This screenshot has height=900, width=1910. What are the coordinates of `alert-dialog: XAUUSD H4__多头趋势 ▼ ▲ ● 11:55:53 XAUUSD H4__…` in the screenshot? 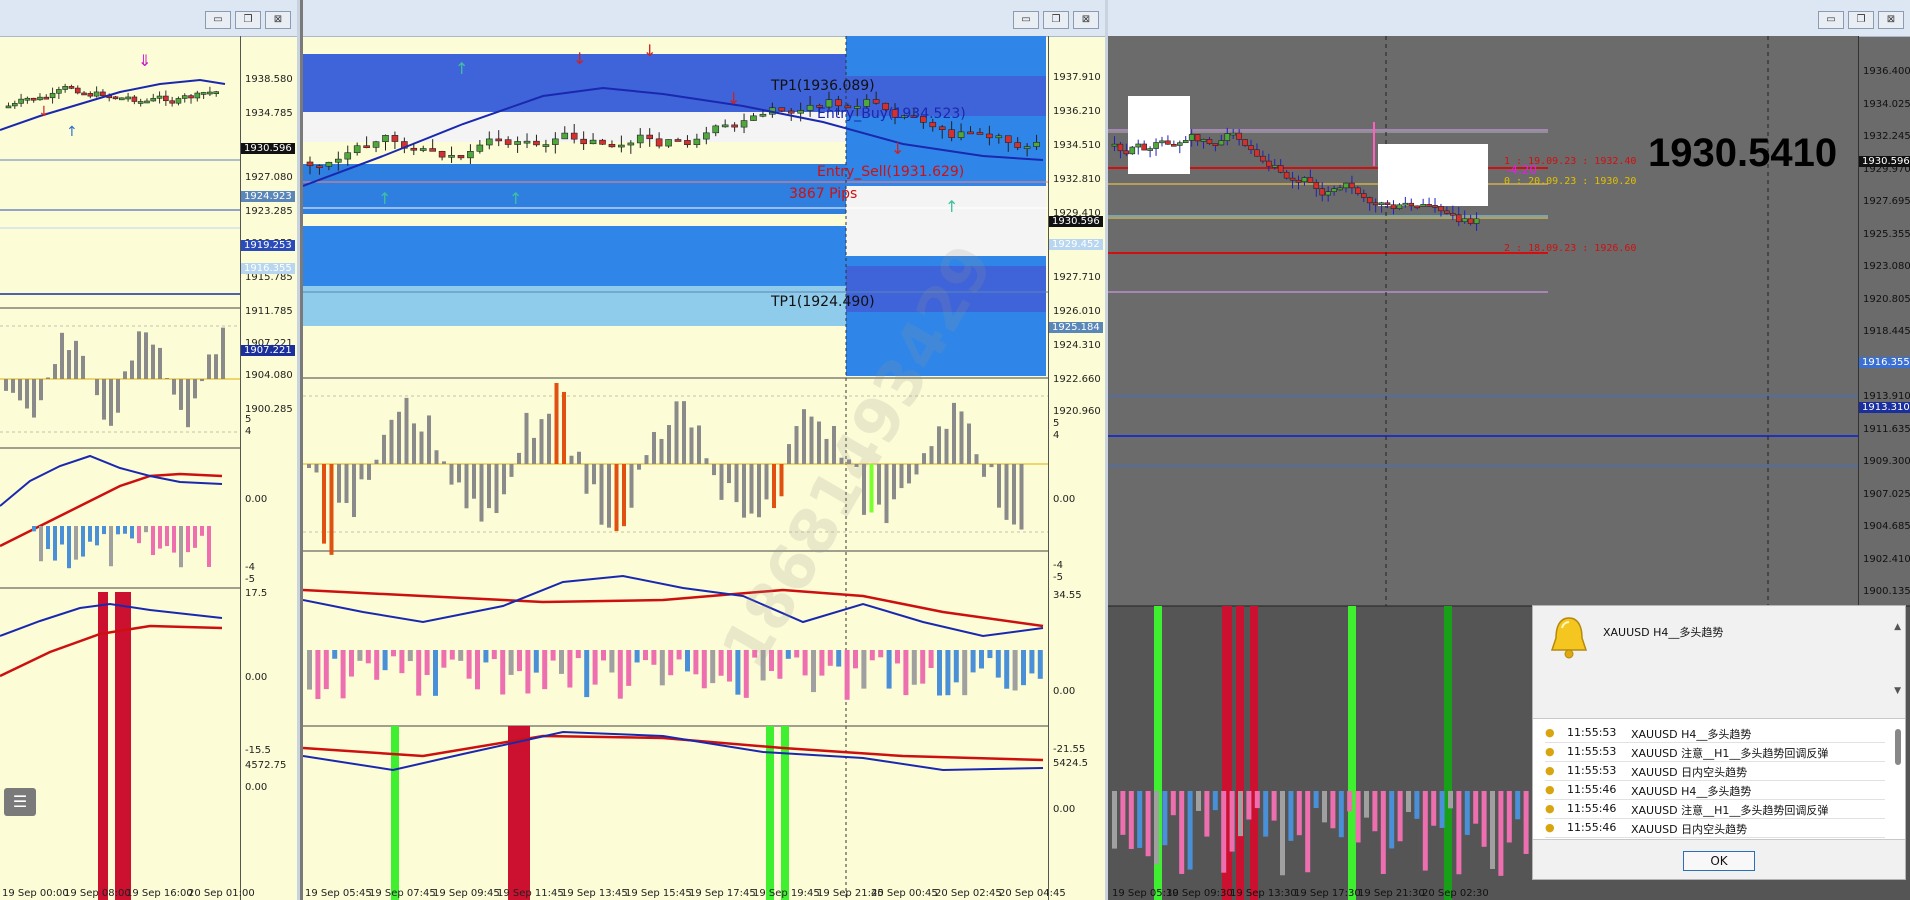 It's located at (1719, 742).